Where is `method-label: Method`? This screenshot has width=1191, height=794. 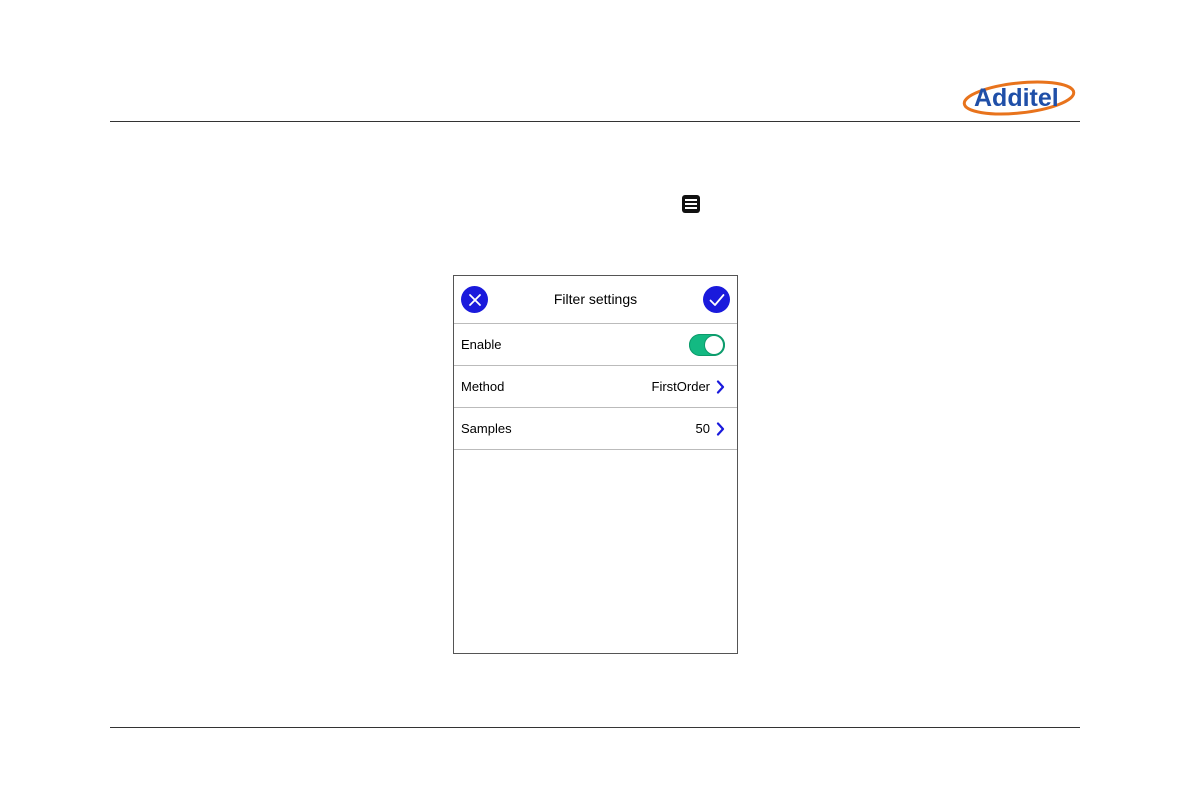
method-label: Method is located at coordinates (483, 386).